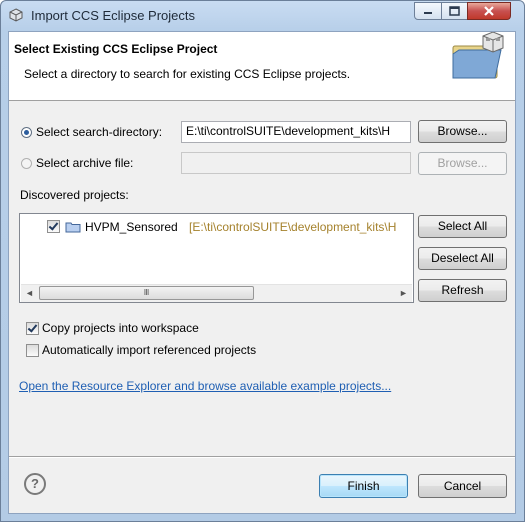 The width and height of the screenshot is (525, 522). I want to click on minimize-icon, so click(428, 13).